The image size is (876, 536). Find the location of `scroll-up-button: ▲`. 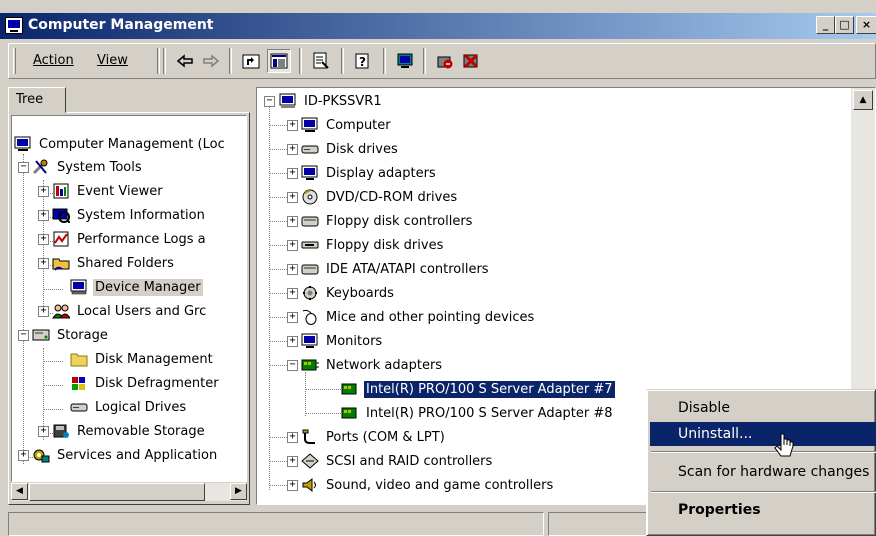

scroll-up-button: ▲ is located at coordinates (863, 100).